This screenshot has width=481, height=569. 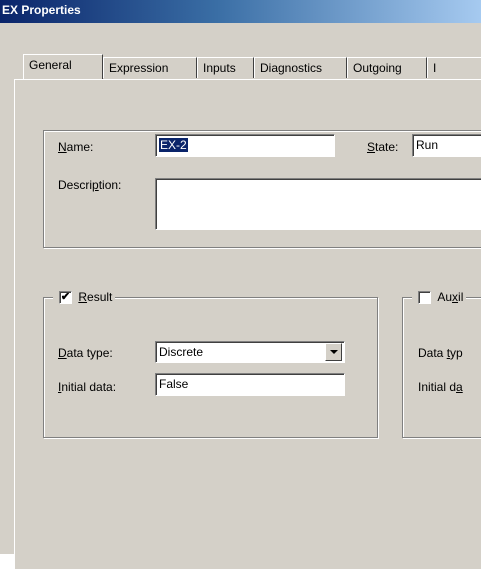 What do you see at coordinates (446, 145) in the screenshot?
I see `state-field: Run` at bounding box center [446, 145].